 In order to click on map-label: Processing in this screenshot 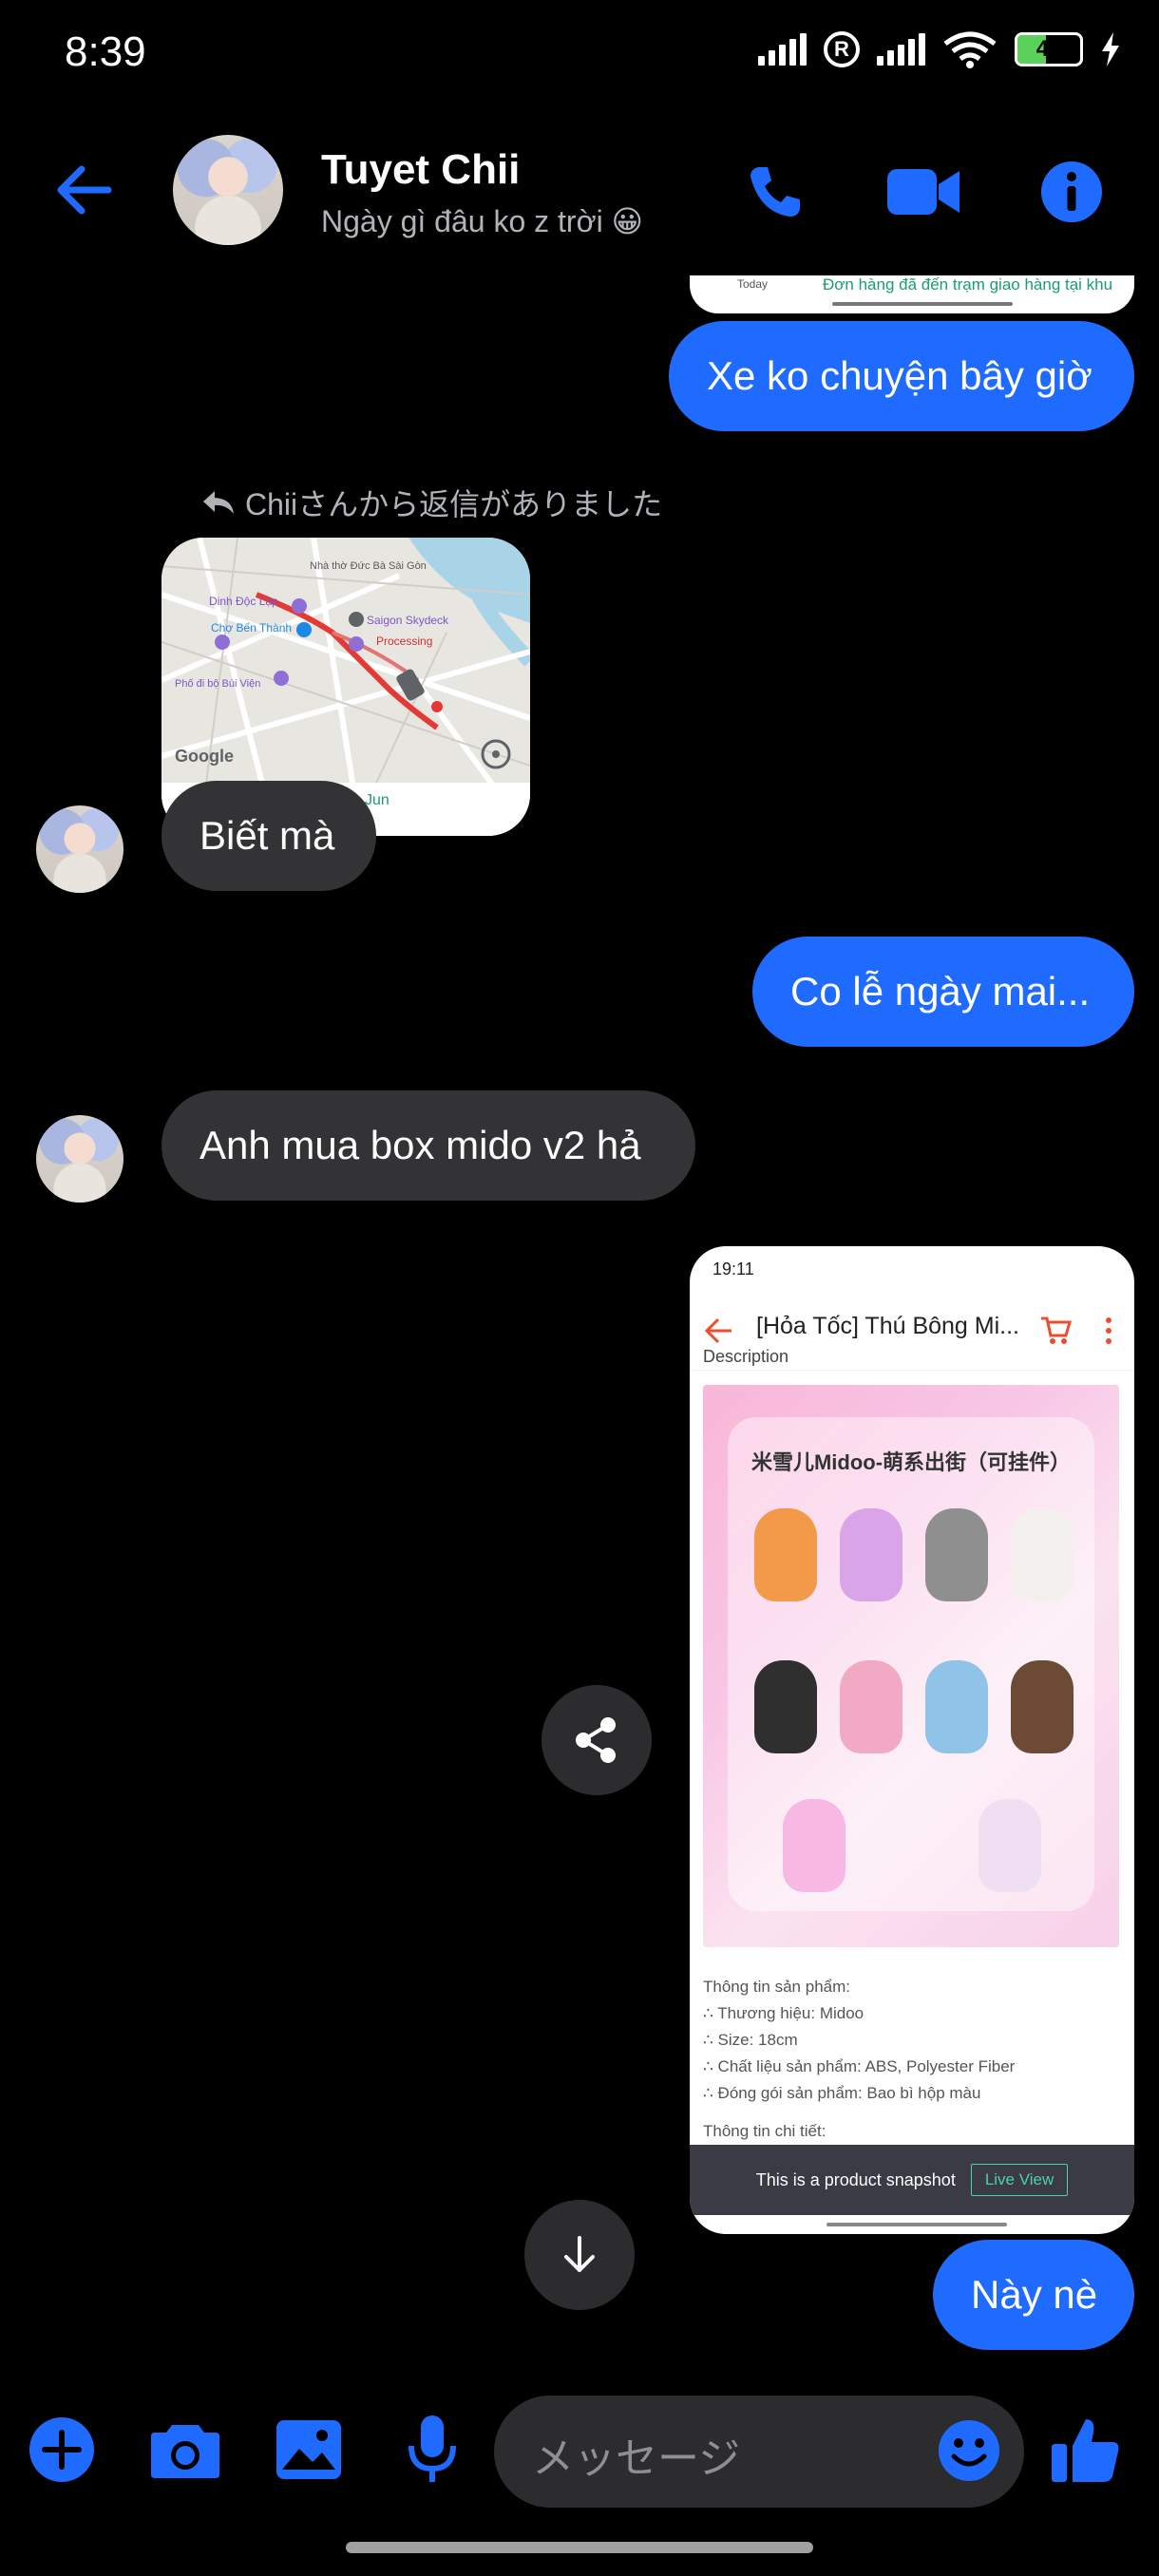, I will do `click(404, 641)`.